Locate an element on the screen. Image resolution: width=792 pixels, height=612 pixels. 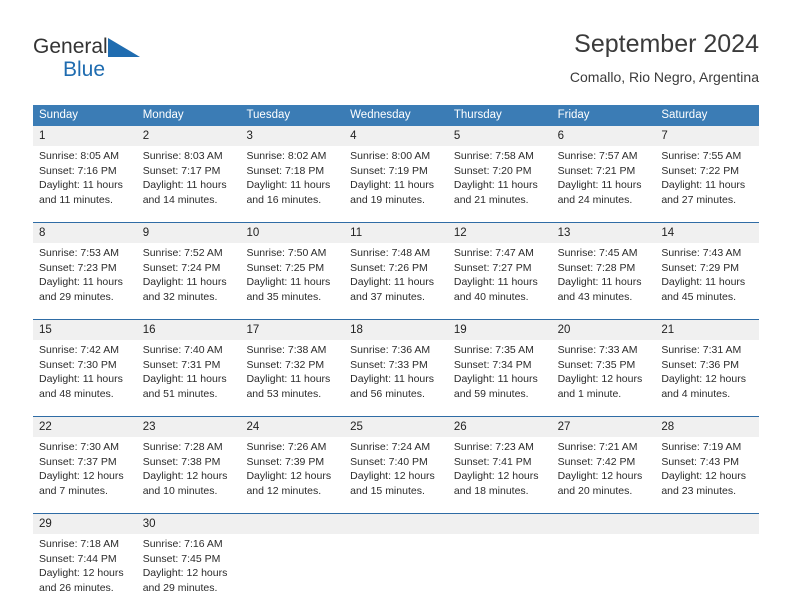
daylight-text-line2: and 56 minutes. is located at coordinates (387, 393).